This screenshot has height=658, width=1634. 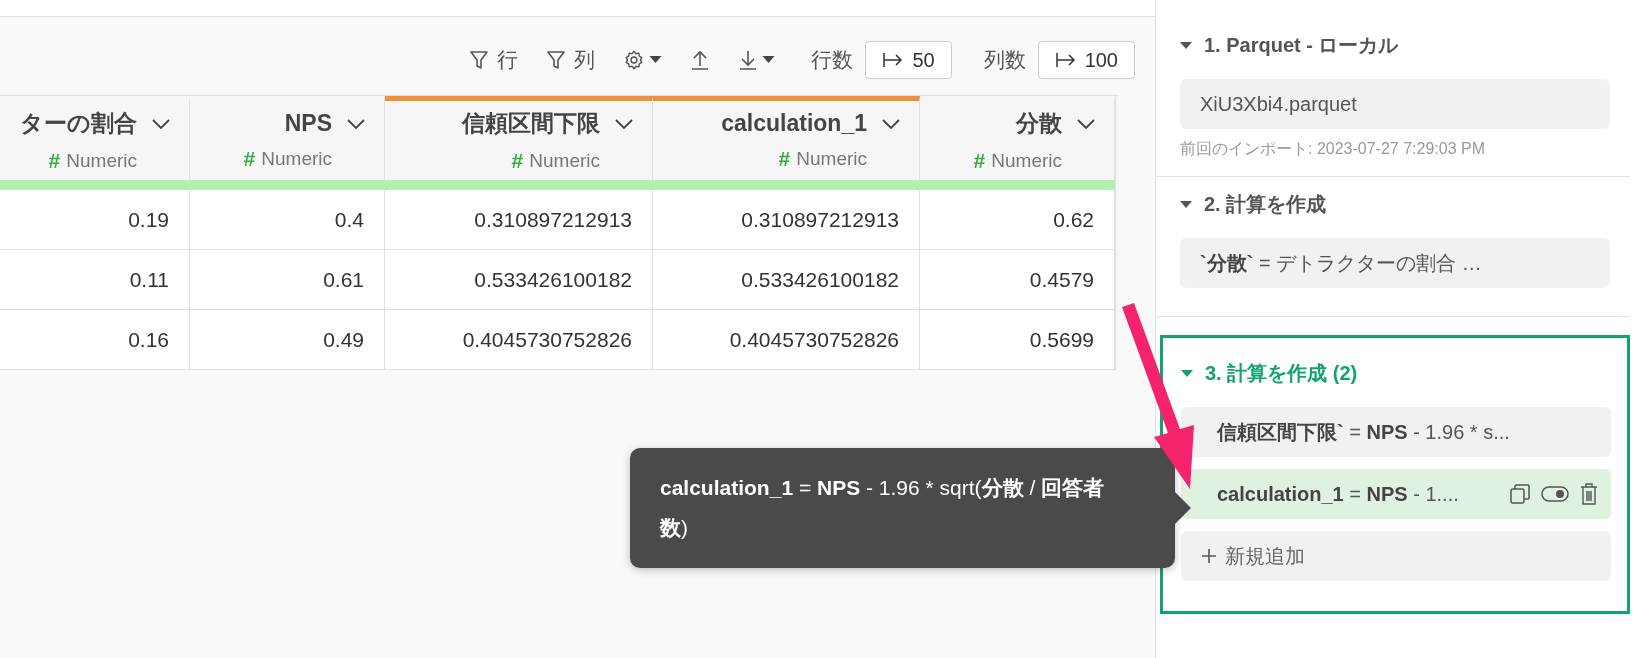 What do you see at coordinates (700, 60) in the screenshot?
I see `upload-icon` at bounding box center [700, 60].